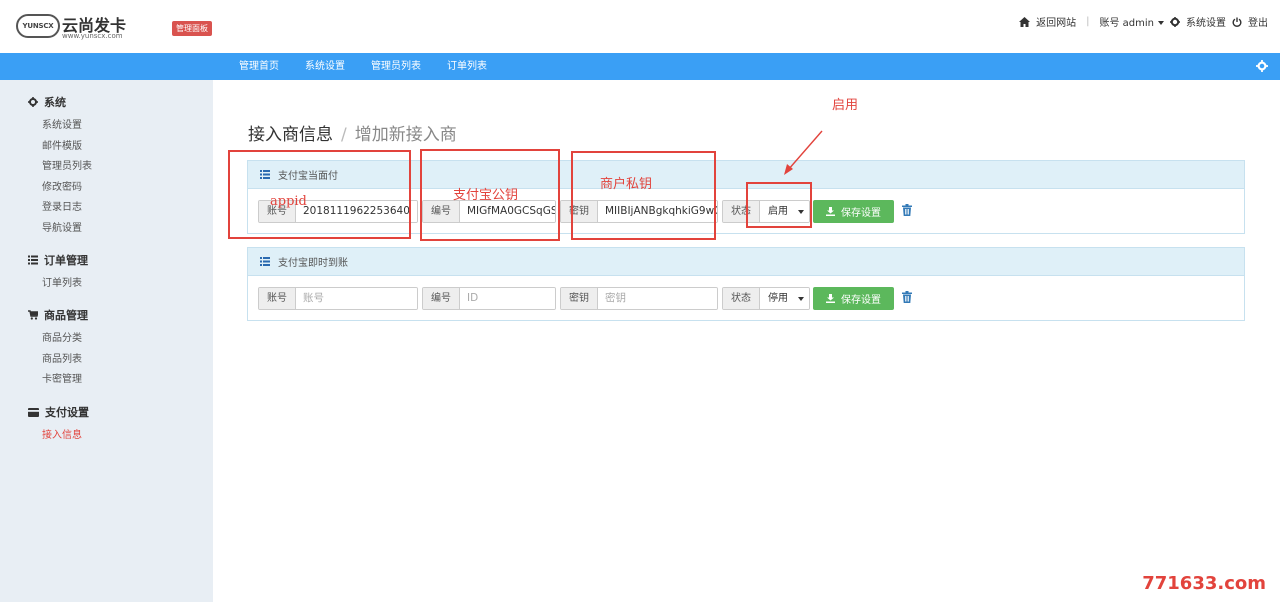  I want to click on sidebar-item-product-list: 商品列表, so click(58, 360).